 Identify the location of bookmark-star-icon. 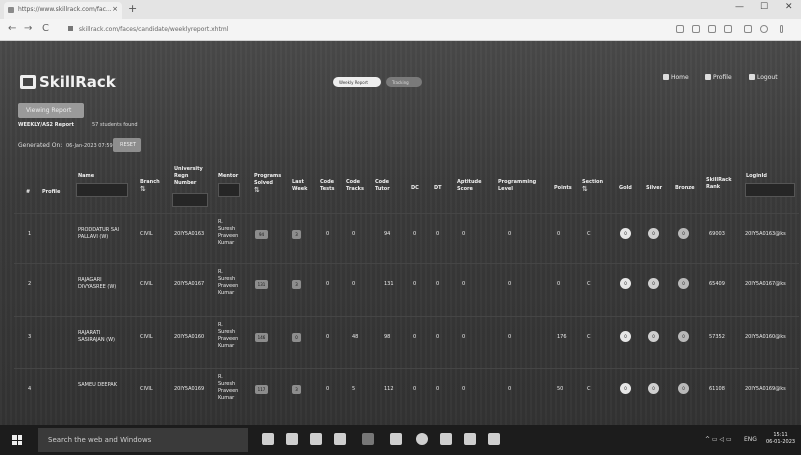
(728, 29).